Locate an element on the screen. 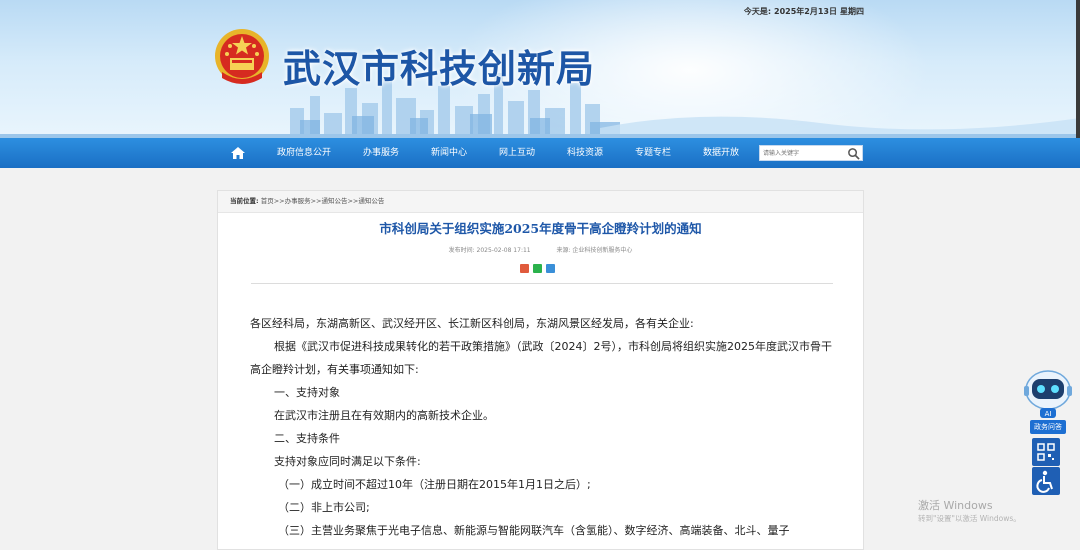  article-meta: 发布时间: 2025-02-08 17:11 来源: 企业科技创新服务中心 is located at coordinates (540, 249).